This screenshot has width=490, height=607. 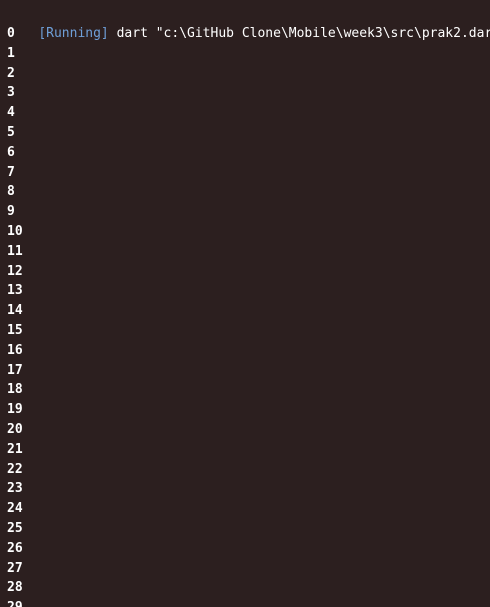 I want to click on output-line: 25, so click(x=15, y=528).